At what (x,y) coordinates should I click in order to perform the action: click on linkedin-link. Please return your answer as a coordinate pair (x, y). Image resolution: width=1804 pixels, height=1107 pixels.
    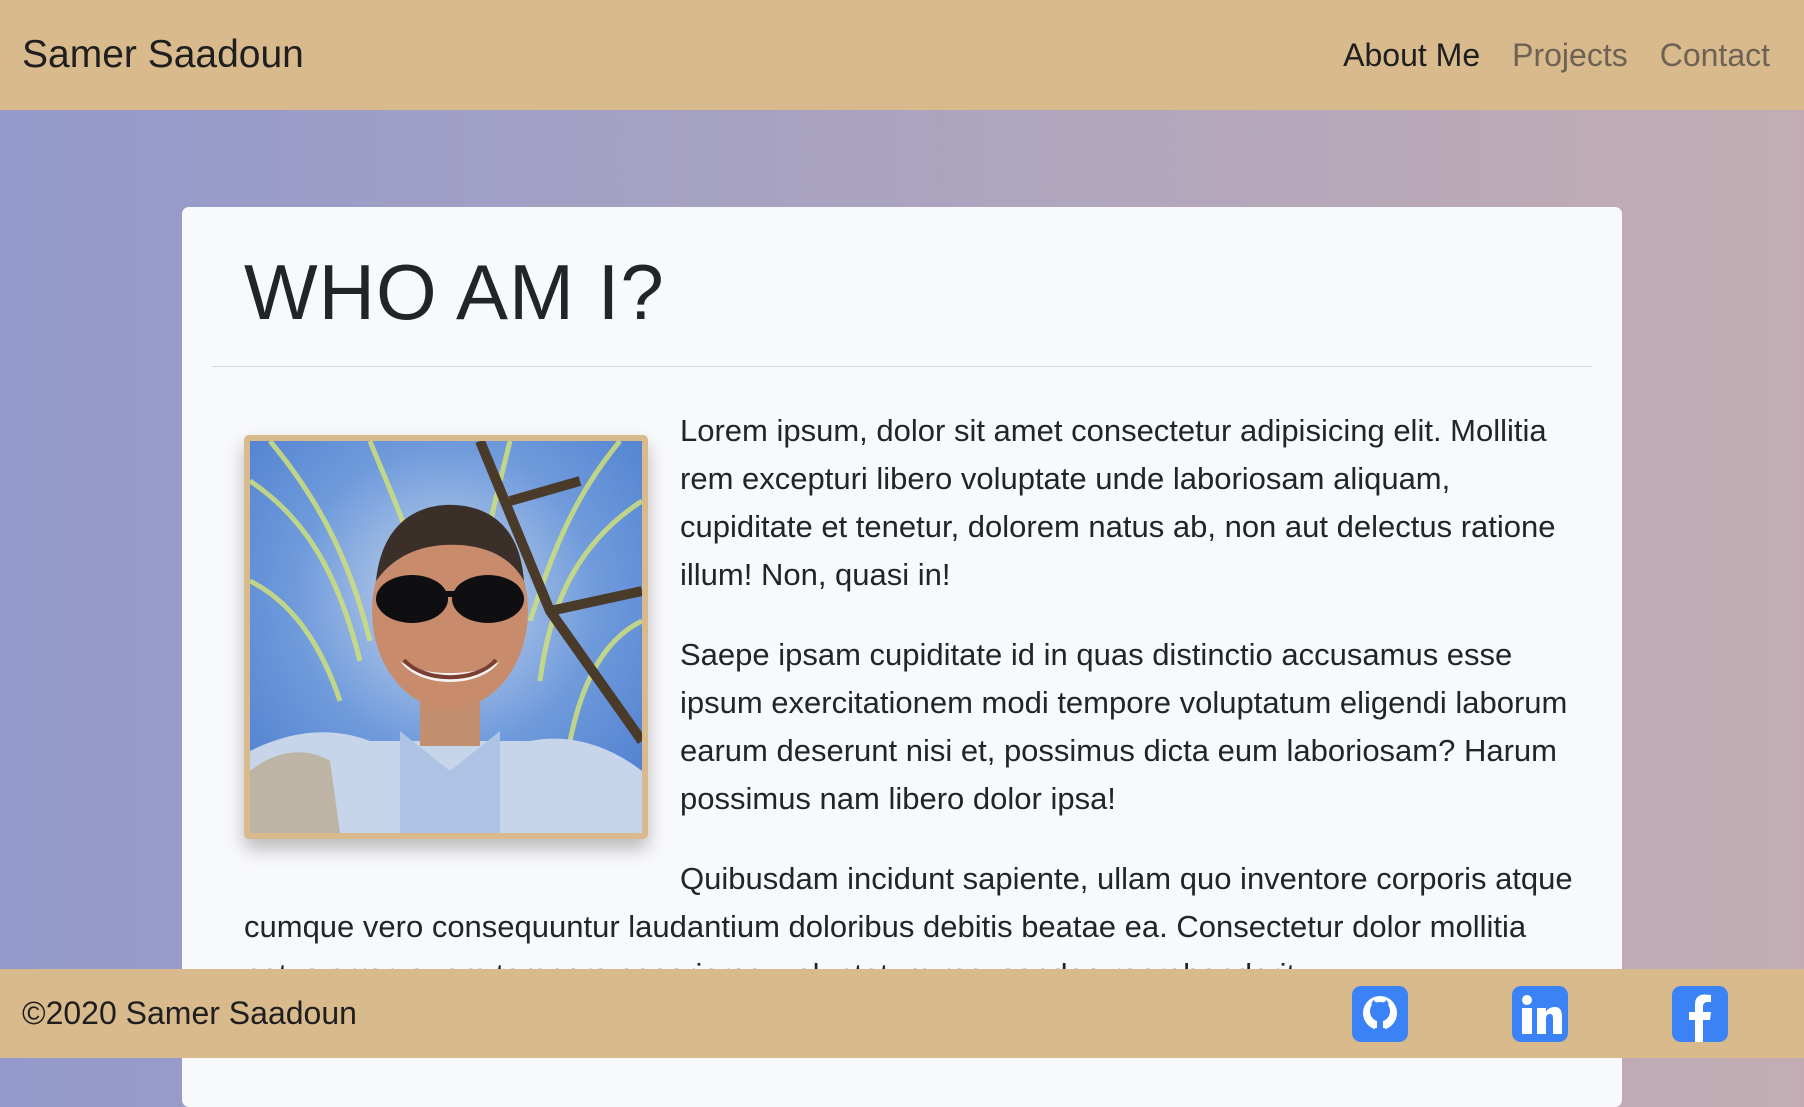
    Looking at the image, I should click on (1540, 1013).